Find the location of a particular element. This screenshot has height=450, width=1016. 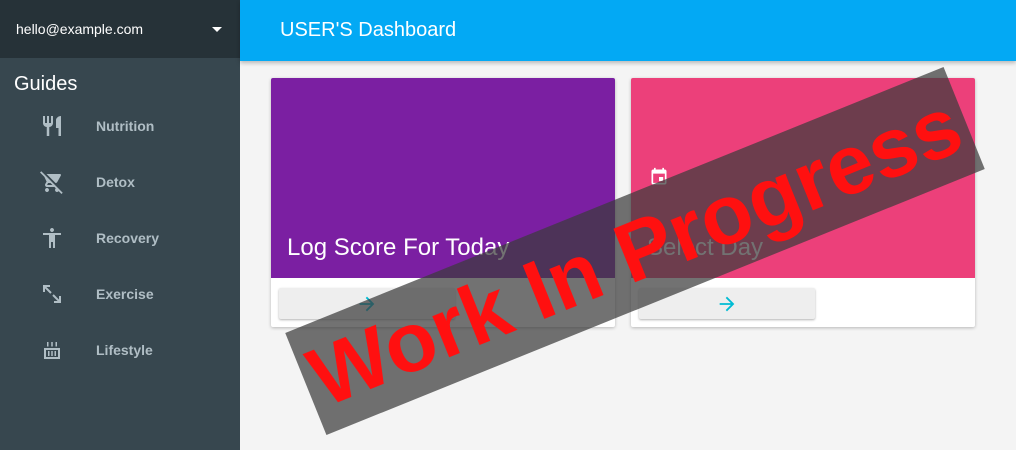

account-bar: hello@example.com is located at coordinates (120, 29).